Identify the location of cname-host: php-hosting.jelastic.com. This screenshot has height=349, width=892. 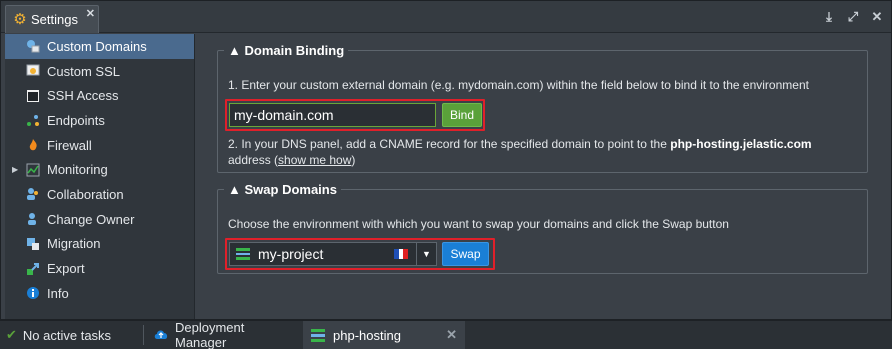
(741, 144).